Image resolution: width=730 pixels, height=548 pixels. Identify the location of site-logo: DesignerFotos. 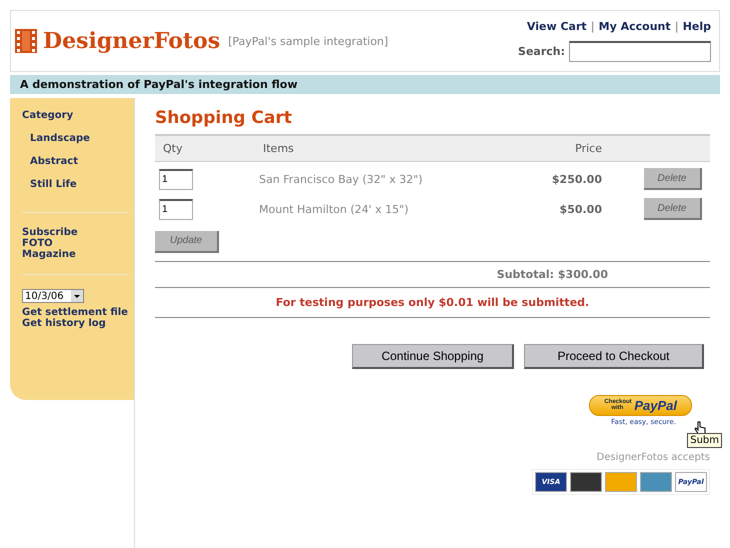
(131, 41).